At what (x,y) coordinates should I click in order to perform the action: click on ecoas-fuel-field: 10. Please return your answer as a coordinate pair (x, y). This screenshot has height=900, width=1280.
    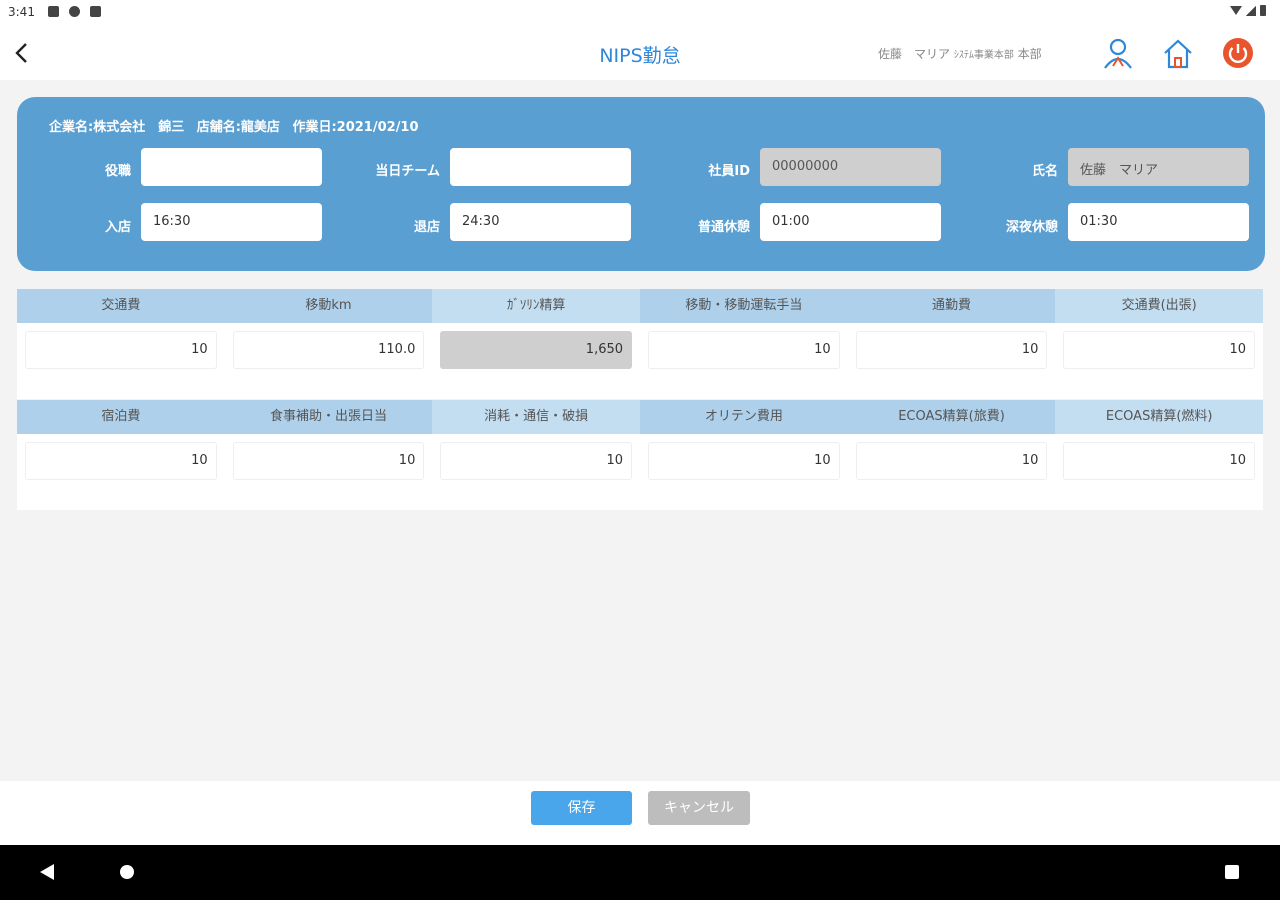
    Looking at the image, I should click on (1159, 461).